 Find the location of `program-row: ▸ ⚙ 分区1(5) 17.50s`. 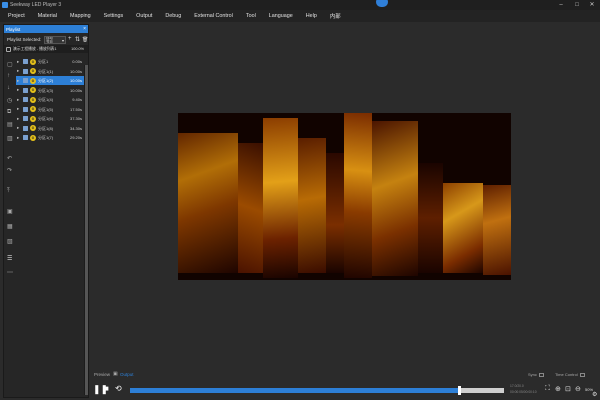

program-row: ▸ ⚙ 分区1(5) 17.50s is located at coordinates (50, 109).